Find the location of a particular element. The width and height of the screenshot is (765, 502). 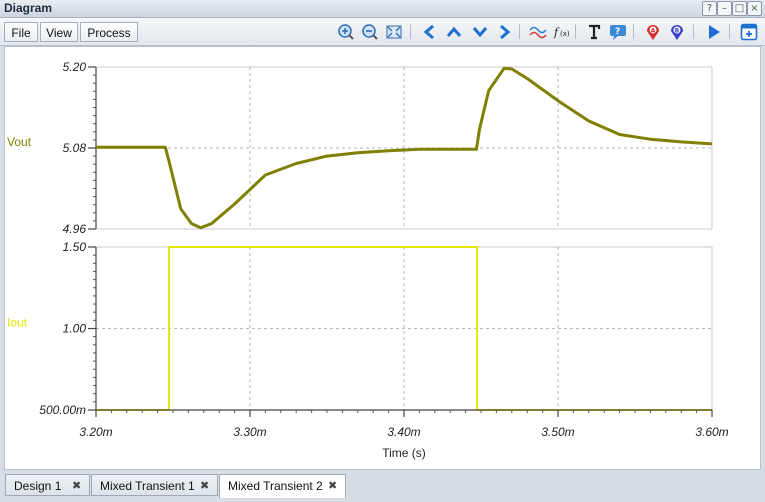

tab-design-1: Design 1 ✖ is located at coordinates (47, 485).